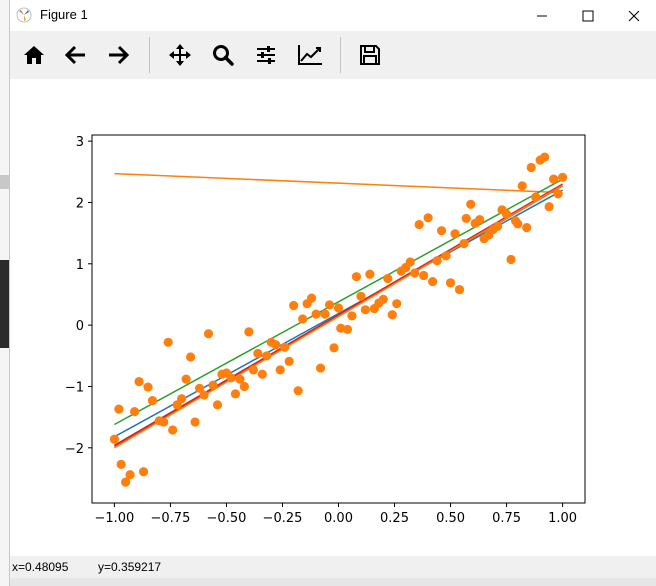 Image resolution: width=656 pixels, height=586 pixels. I want to click on x-tick-label: 0.50, so click(450, 518).